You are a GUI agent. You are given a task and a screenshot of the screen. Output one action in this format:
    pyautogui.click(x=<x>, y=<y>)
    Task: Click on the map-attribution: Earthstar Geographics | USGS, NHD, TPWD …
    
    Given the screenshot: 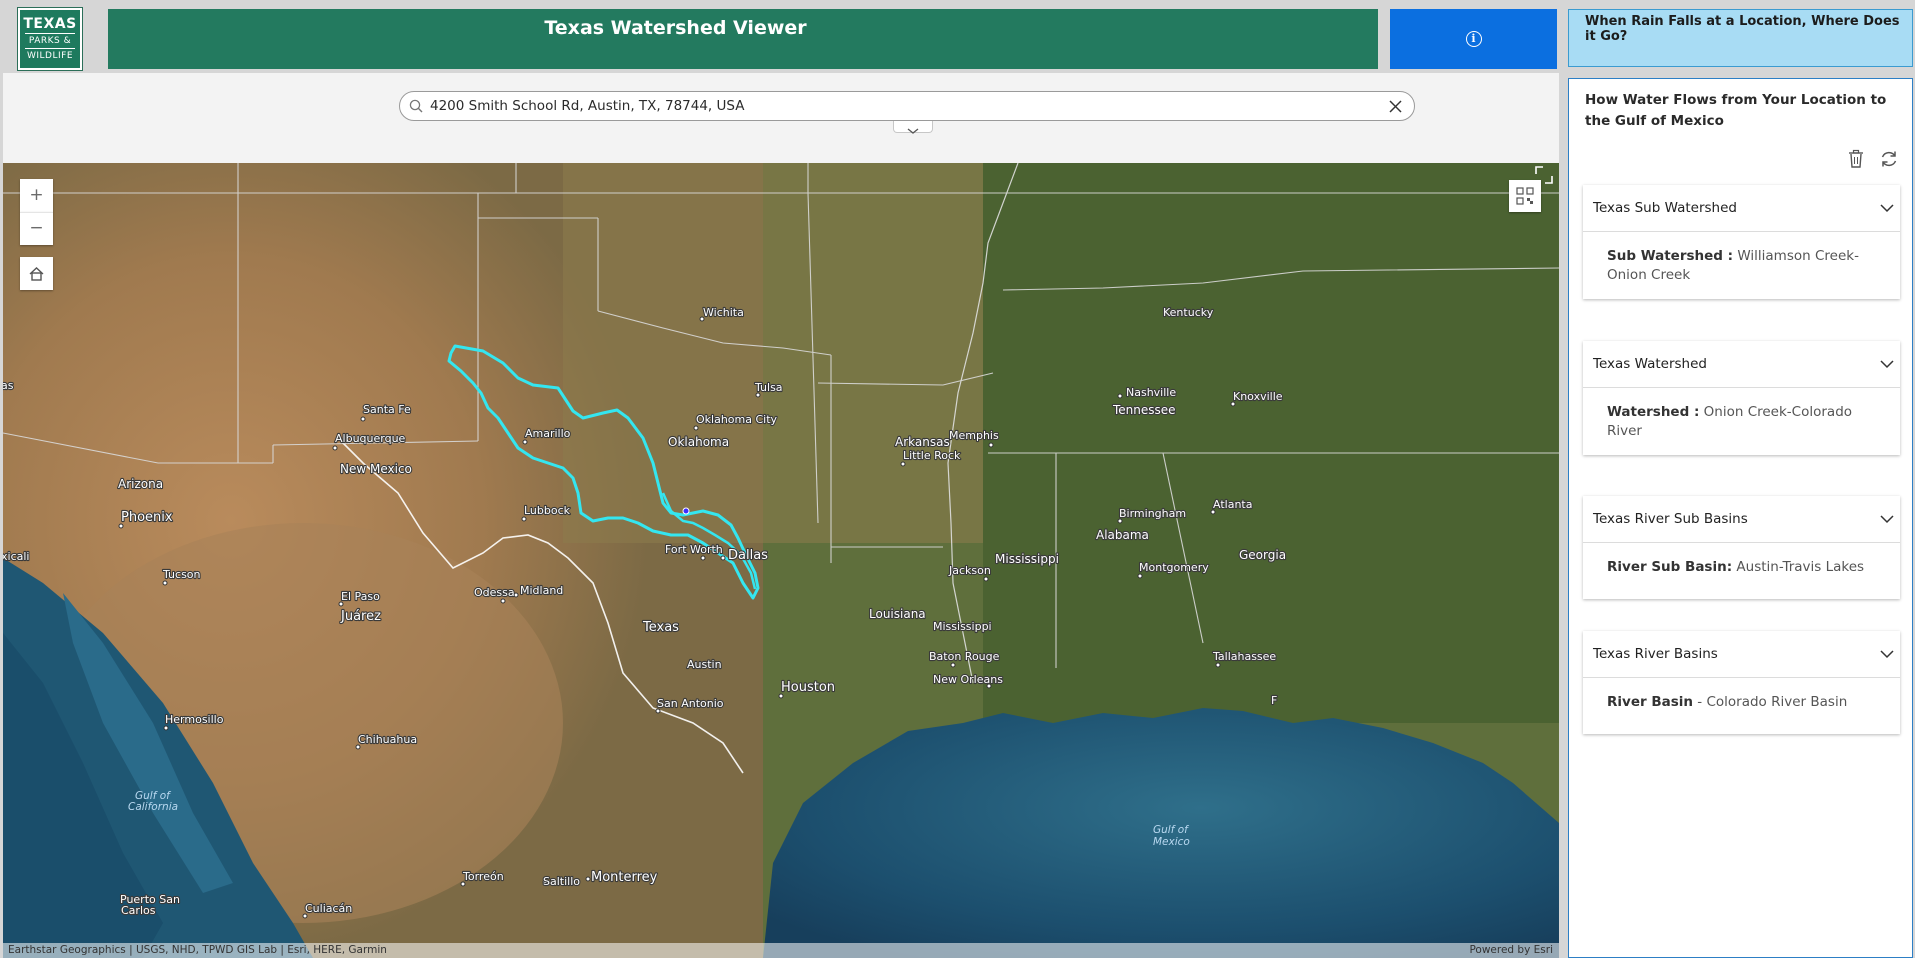 What is the action you would take?
    pyautogui.click(x=781, y=950)
    